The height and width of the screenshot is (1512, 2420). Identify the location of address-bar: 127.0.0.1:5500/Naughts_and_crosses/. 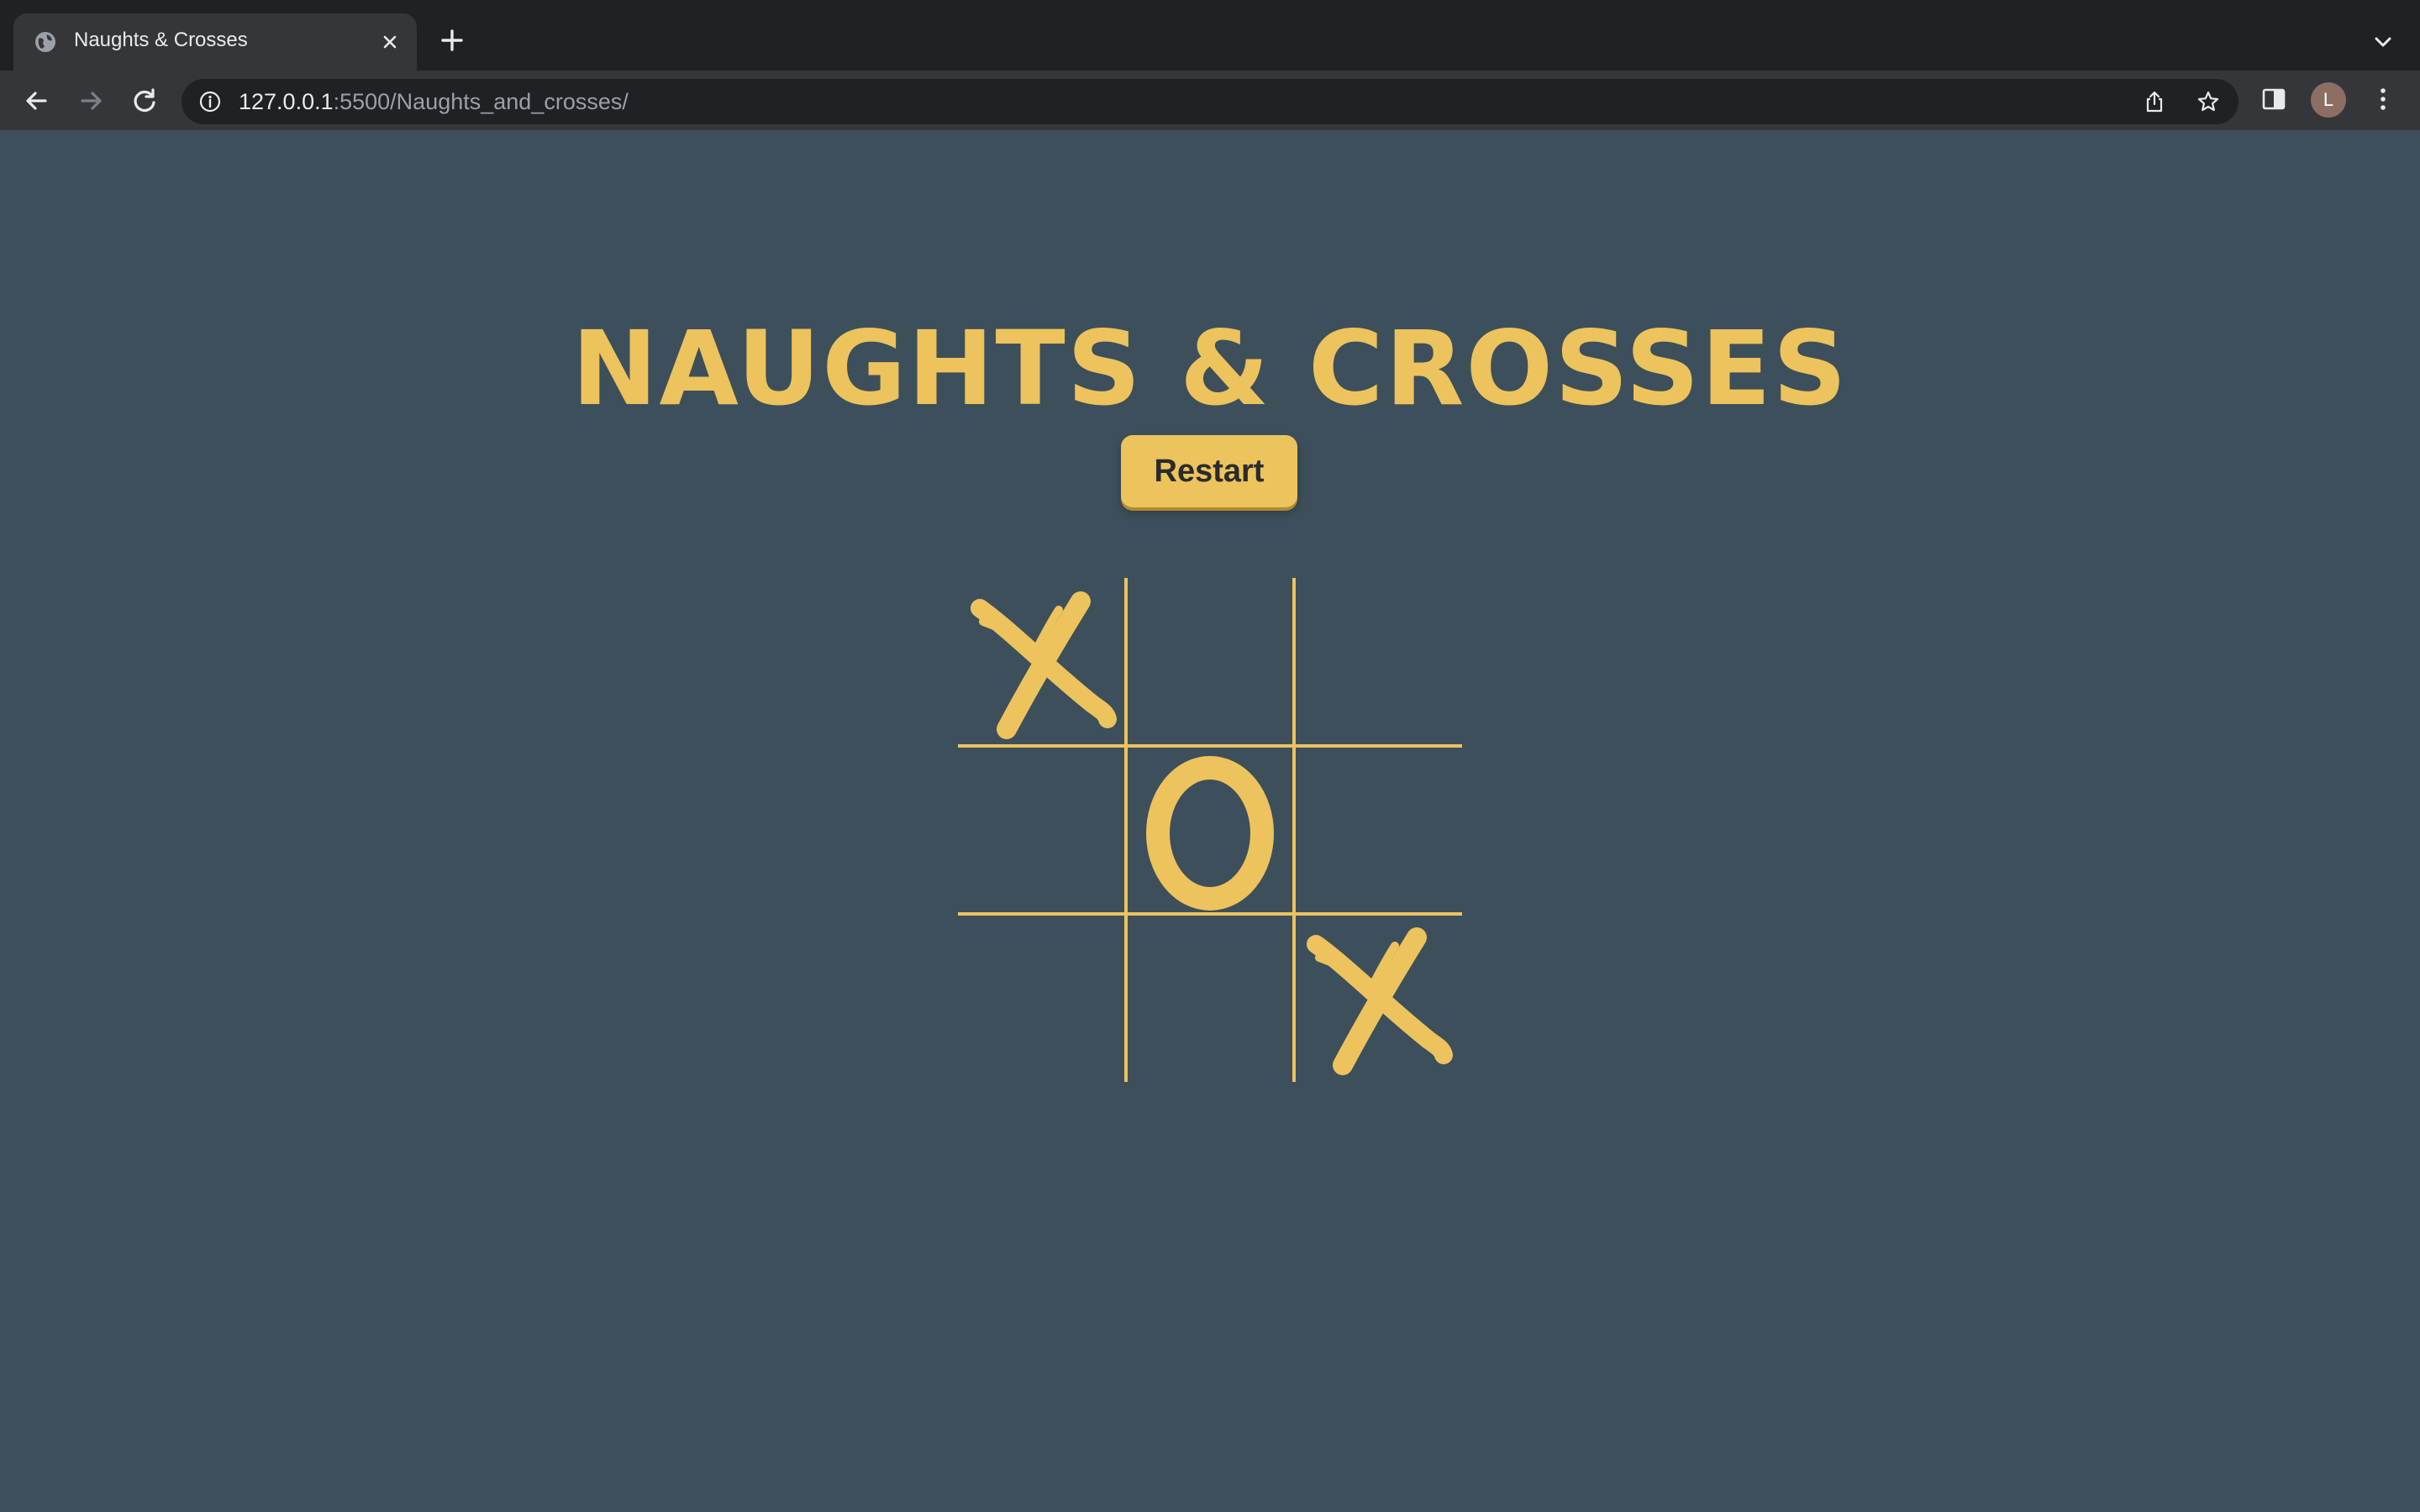
(1210, 101).